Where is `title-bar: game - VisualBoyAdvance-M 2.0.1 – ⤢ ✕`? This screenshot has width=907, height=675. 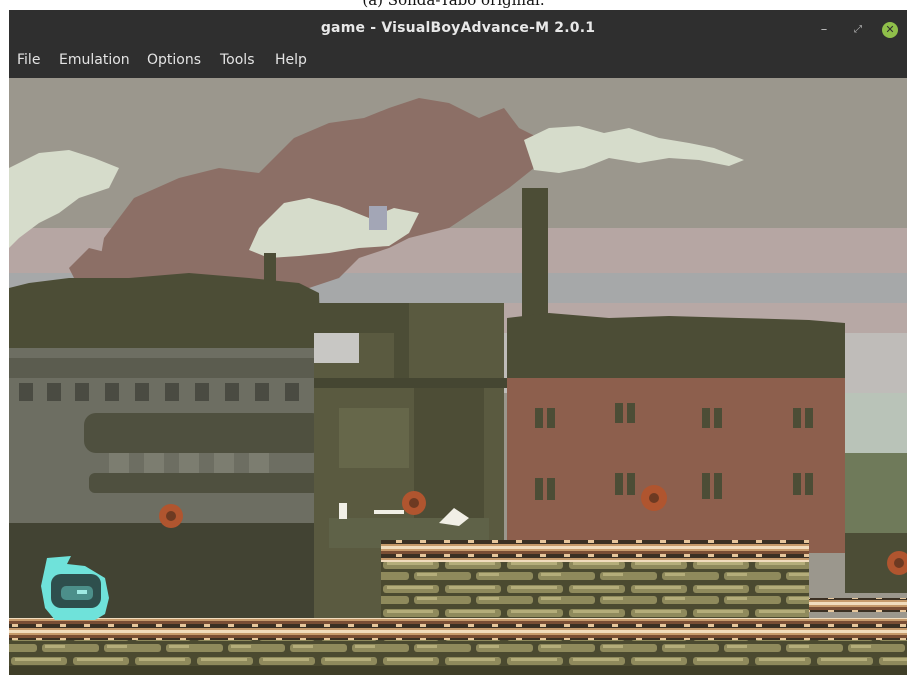 title-bar: game - VisualBoyAdvance-M 2.0.1 – ⤢ ✕ is located at coordinates (458, 29).